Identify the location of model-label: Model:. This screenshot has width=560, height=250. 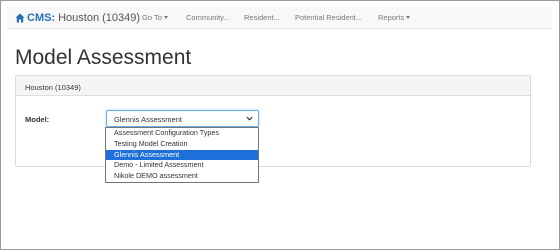
(37, 119).